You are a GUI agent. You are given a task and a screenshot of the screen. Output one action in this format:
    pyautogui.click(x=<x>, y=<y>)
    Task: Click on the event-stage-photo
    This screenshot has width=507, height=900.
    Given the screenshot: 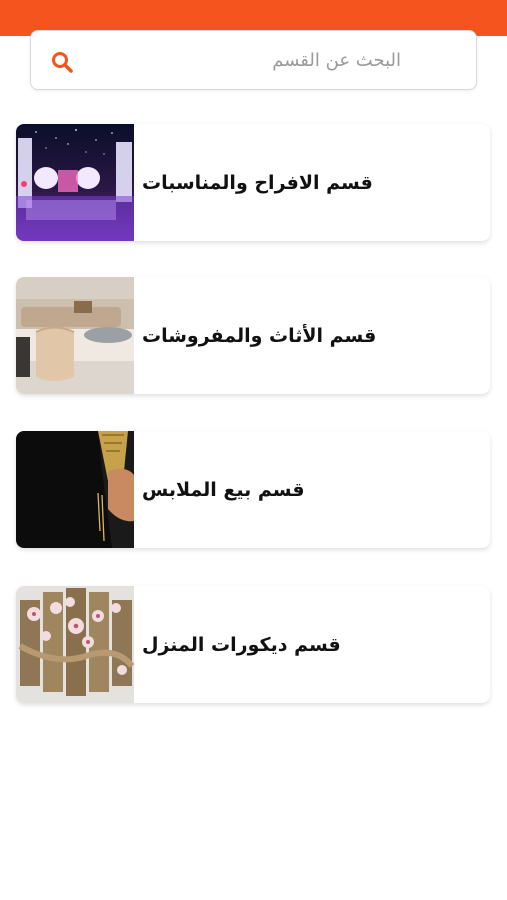 What is the action you would take?
    pyautogui.click(x=75, y=182)
    